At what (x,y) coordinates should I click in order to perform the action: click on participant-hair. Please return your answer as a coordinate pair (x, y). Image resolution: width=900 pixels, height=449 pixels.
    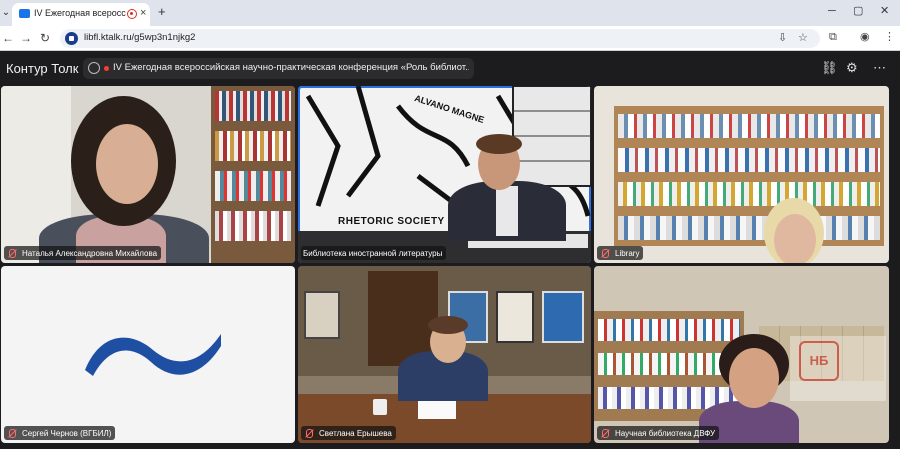
    Looking at the image, I should click on (448, 325).